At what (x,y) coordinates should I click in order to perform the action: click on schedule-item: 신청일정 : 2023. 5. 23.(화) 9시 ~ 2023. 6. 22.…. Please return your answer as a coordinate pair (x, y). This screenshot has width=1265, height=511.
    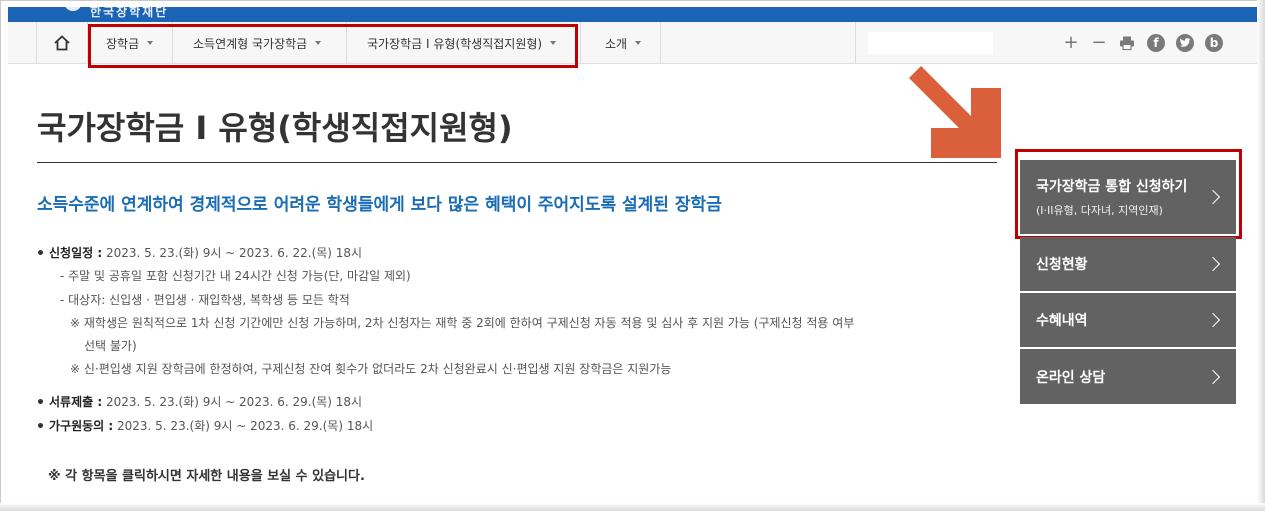
    Looking at the image, I should click on (200, 252).